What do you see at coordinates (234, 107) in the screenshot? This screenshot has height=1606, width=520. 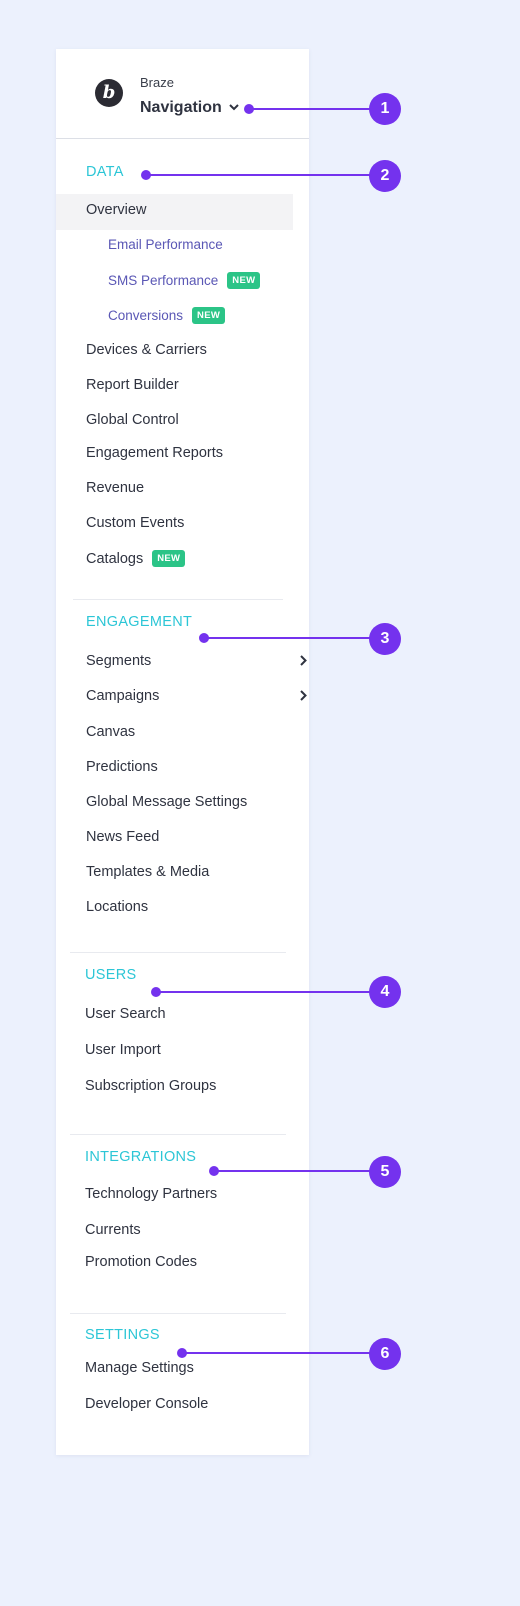 I see `chevron-down-icon` at bounding box center [234, 107].